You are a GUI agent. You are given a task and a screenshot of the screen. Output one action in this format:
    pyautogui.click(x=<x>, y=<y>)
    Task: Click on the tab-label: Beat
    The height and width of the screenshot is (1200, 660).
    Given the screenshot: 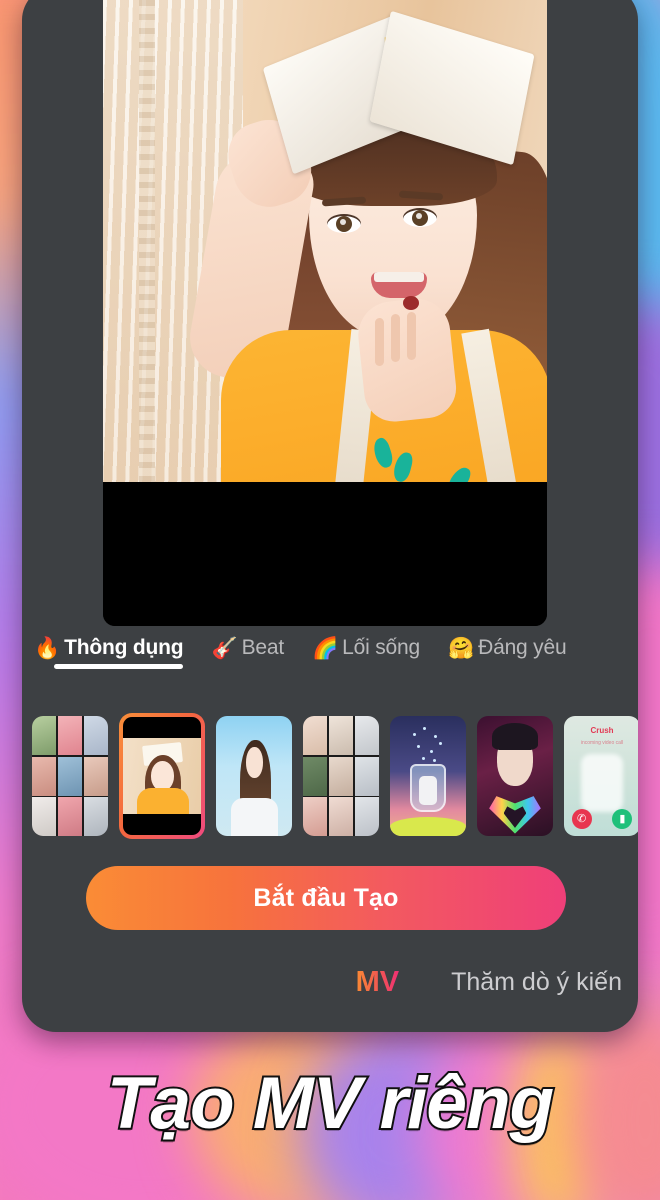 What is the action you would take?
    pyautogui.click(x=263, y=647)
    